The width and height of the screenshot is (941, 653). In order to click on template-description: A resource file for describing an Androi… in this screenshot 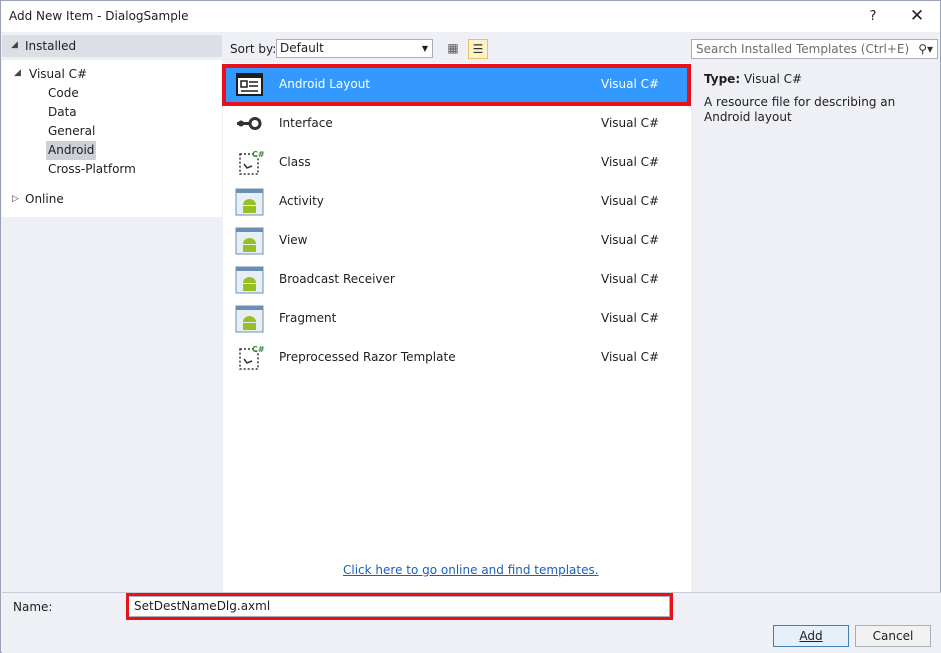, I will do `click(800, 109)`.